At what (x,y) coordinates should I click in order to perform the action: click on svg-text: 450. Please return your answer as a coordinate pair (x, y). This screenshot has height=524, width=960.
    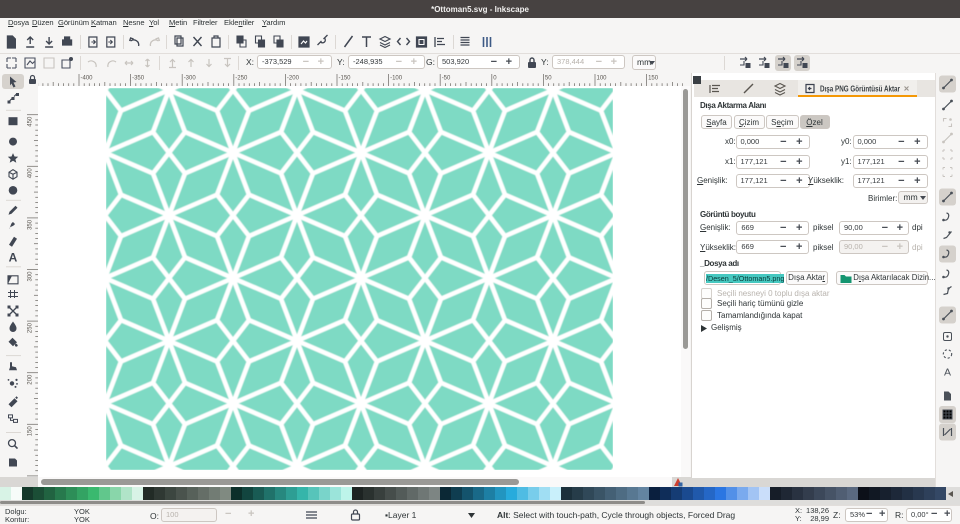
    Looking at the image, I should click on (31, 121).